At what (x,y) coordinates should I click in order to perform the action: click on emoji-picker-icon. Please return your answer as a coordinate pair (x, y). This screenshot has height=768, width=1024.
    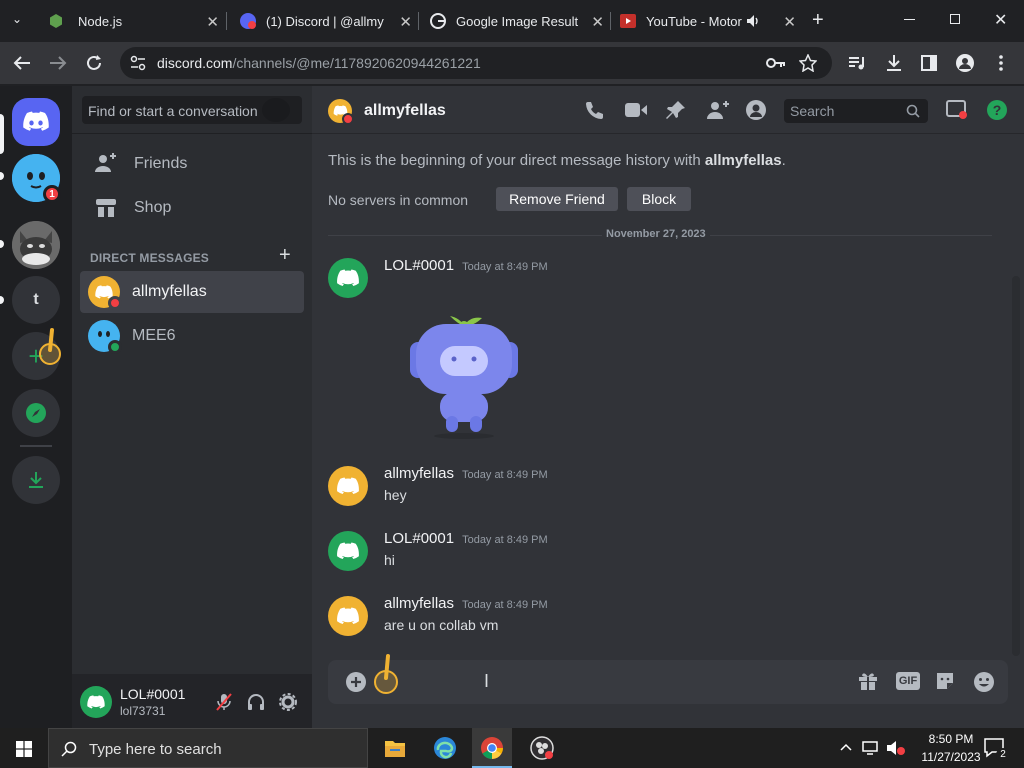
    Looking at the image, I should click on (984, 682).